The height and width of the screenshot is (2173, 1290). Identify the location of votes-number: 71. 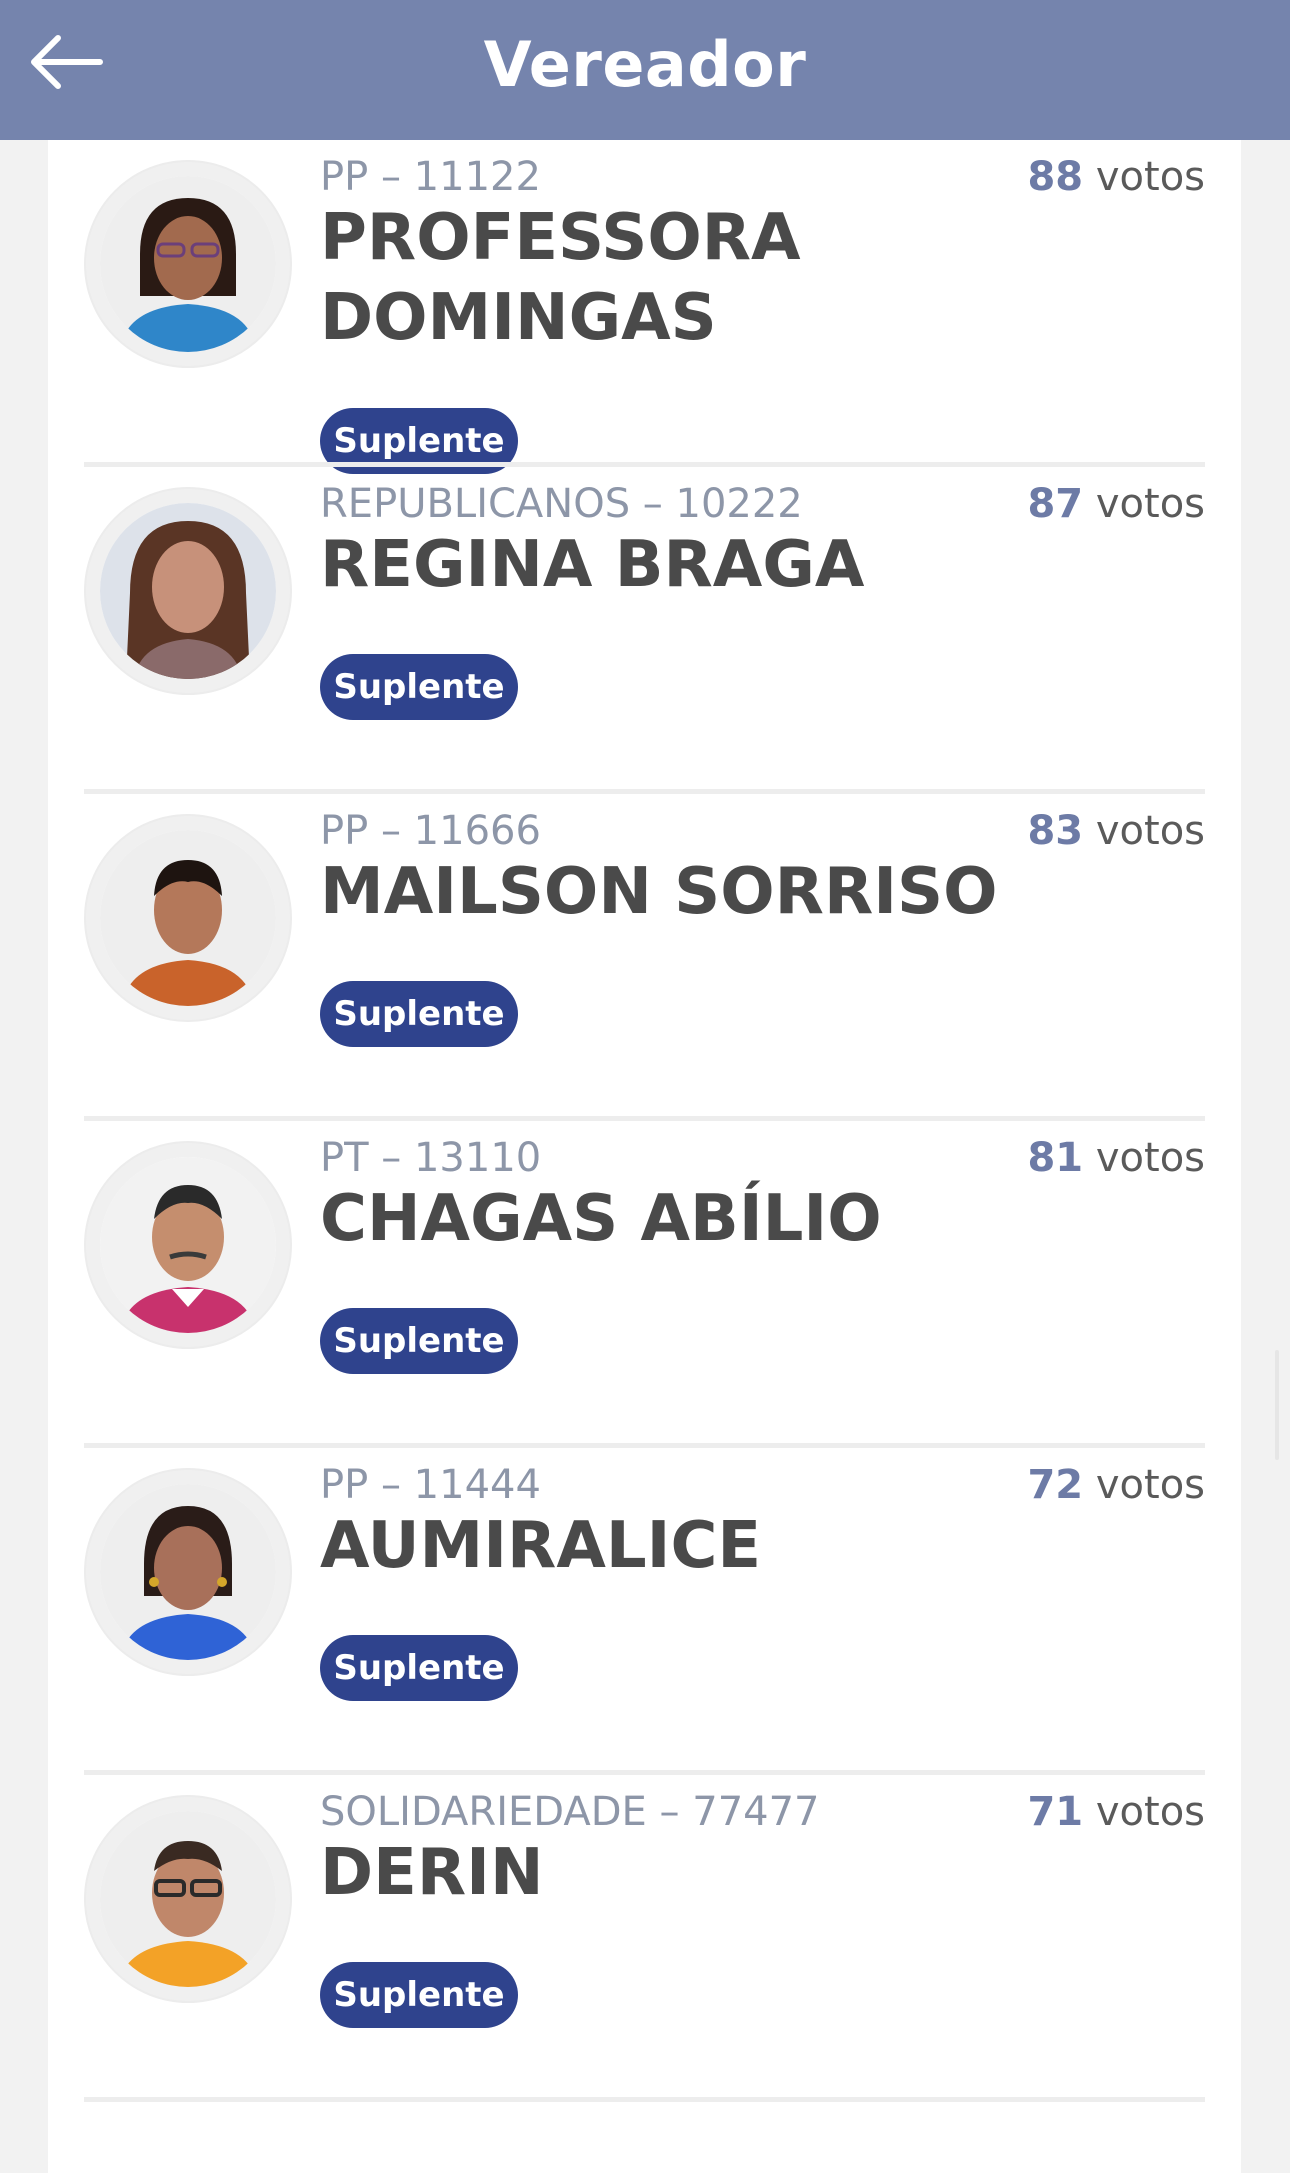
(1055, 1812).